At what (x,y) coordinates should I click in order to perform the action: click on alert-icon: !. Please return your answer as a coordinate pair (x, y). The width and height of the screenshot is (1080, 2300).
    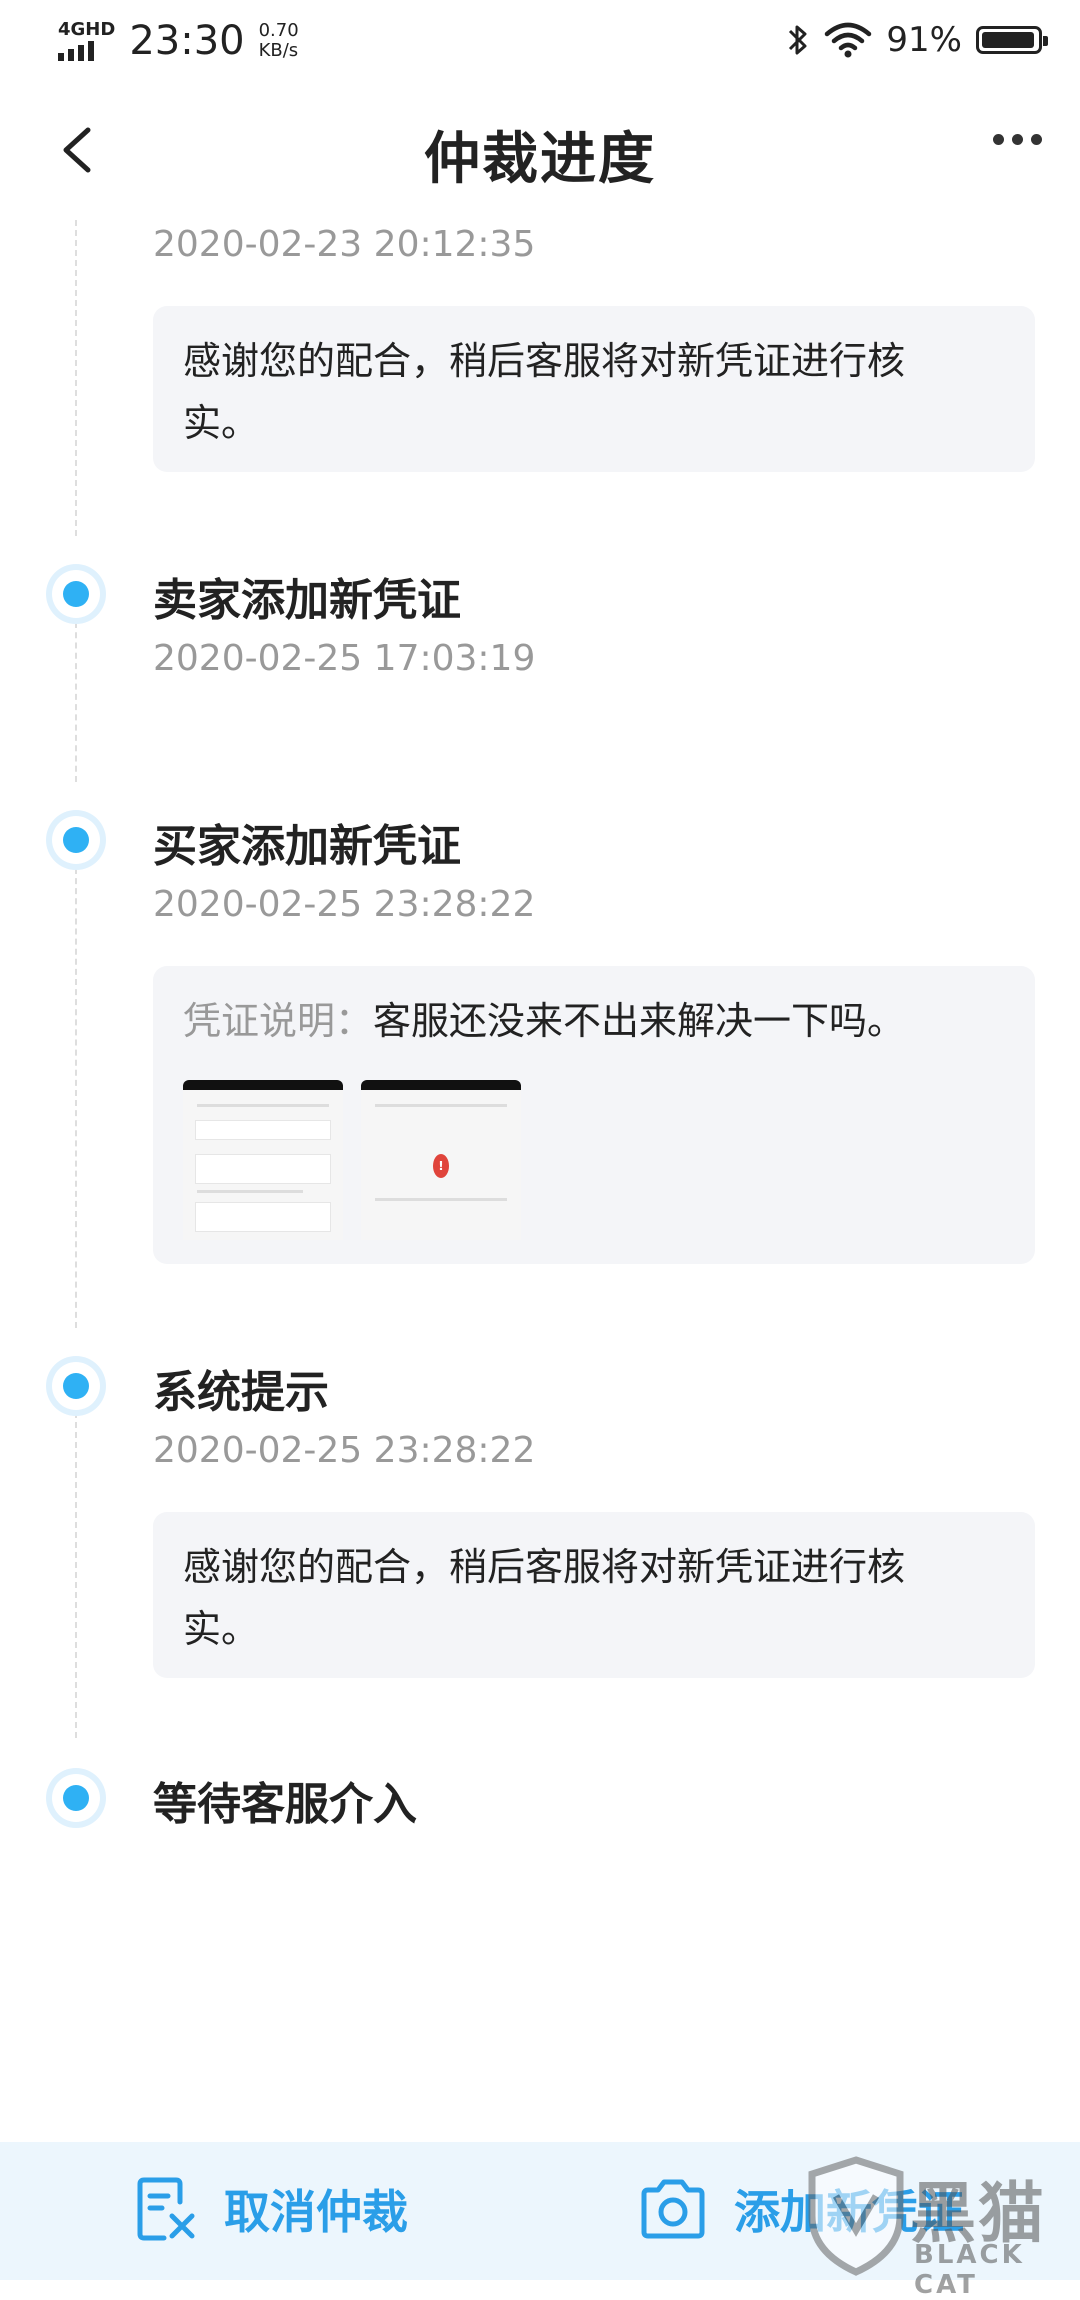
    Looking at the image, I should click on (441, 1166).